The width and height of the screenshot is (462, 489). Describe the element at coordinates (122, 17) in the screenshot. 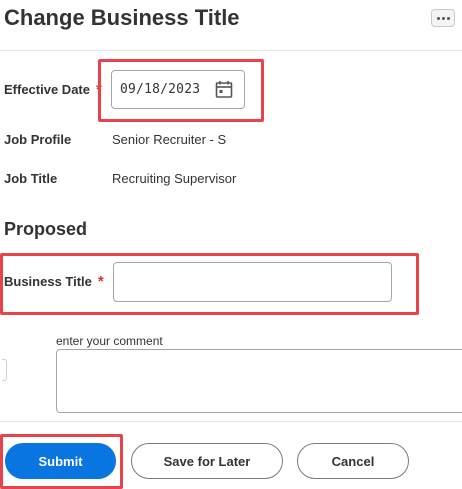

I see `page-title: Change Business Title` at that location.